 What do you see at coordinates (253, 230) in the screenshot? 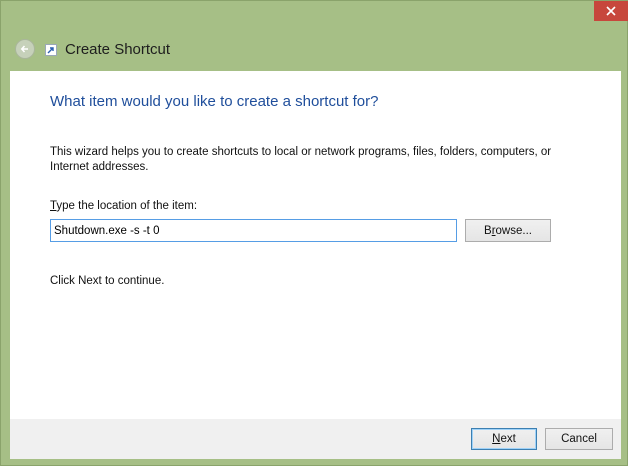
I see `location-input` at bounding box center [253, 230].